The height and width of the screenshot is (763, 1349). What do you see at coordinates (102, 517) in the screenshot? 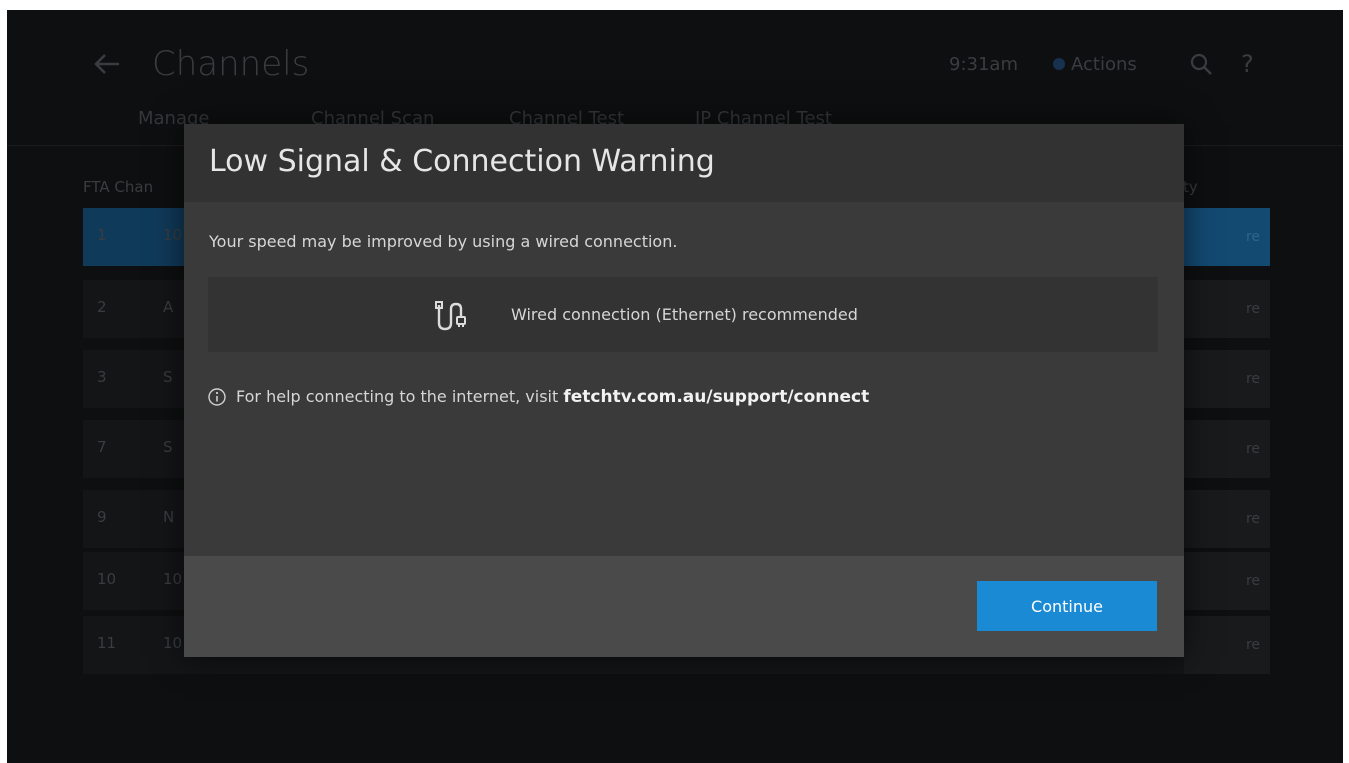
I see `row-number: 9` at bounding box center [102, 517].